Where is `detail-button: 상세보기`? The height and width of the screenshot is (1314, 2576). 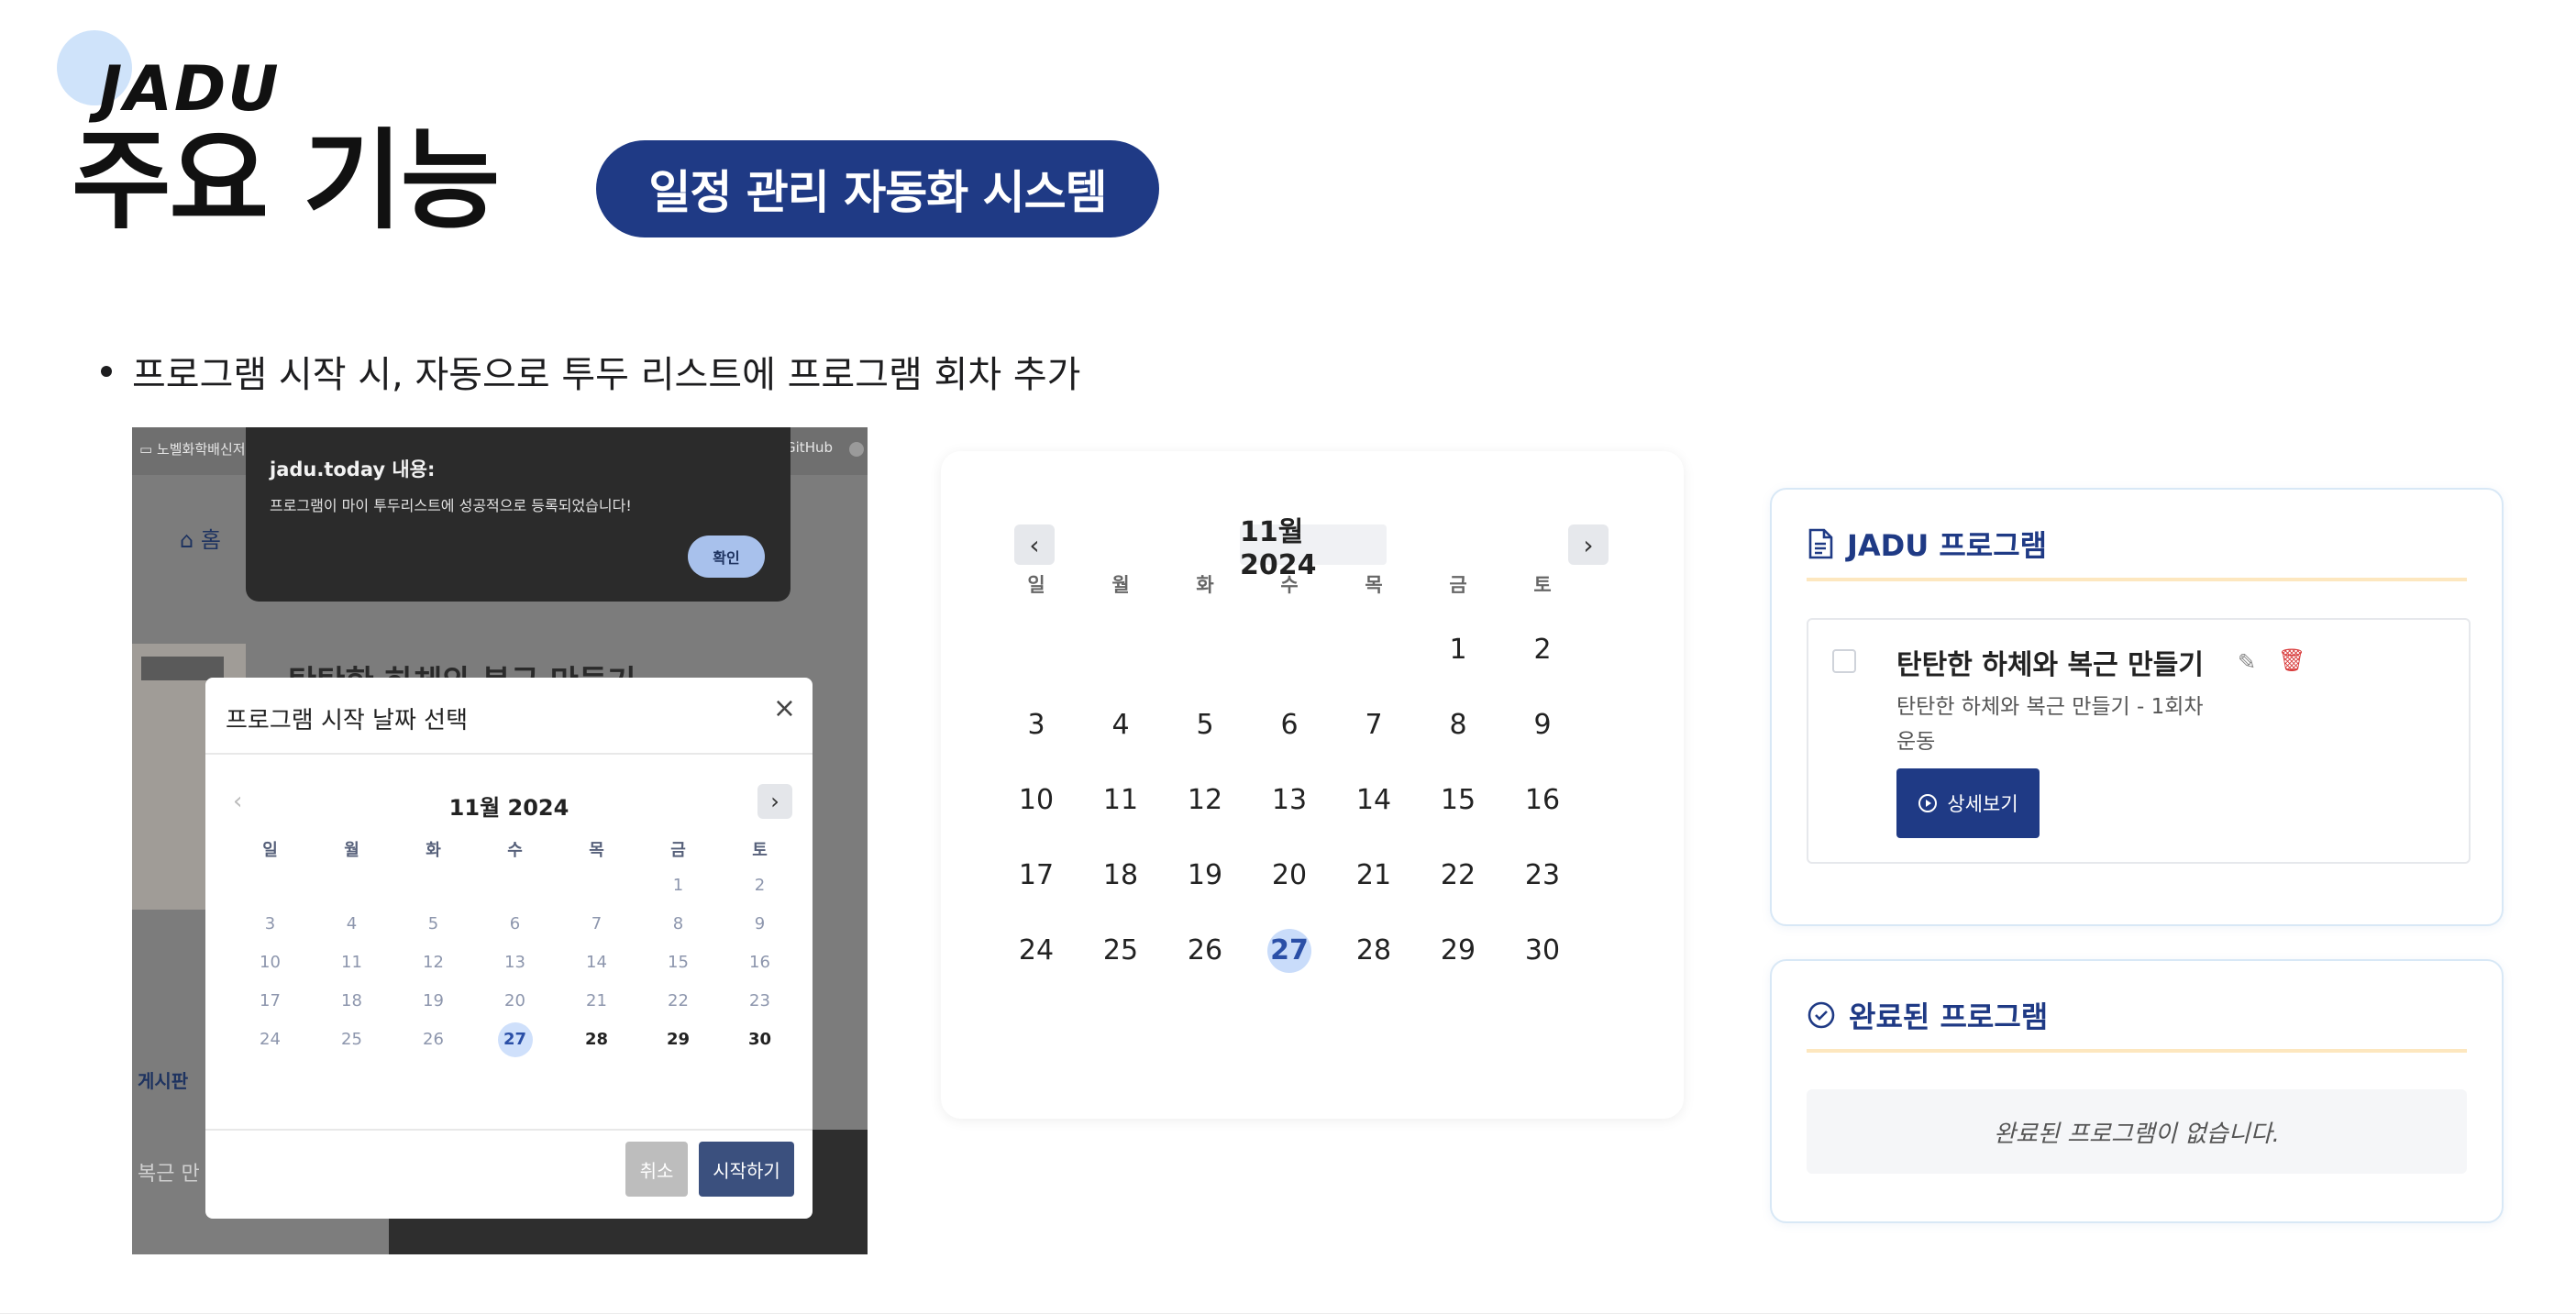
detail-button: 상세보기 is located at coordinates (1968, 803).